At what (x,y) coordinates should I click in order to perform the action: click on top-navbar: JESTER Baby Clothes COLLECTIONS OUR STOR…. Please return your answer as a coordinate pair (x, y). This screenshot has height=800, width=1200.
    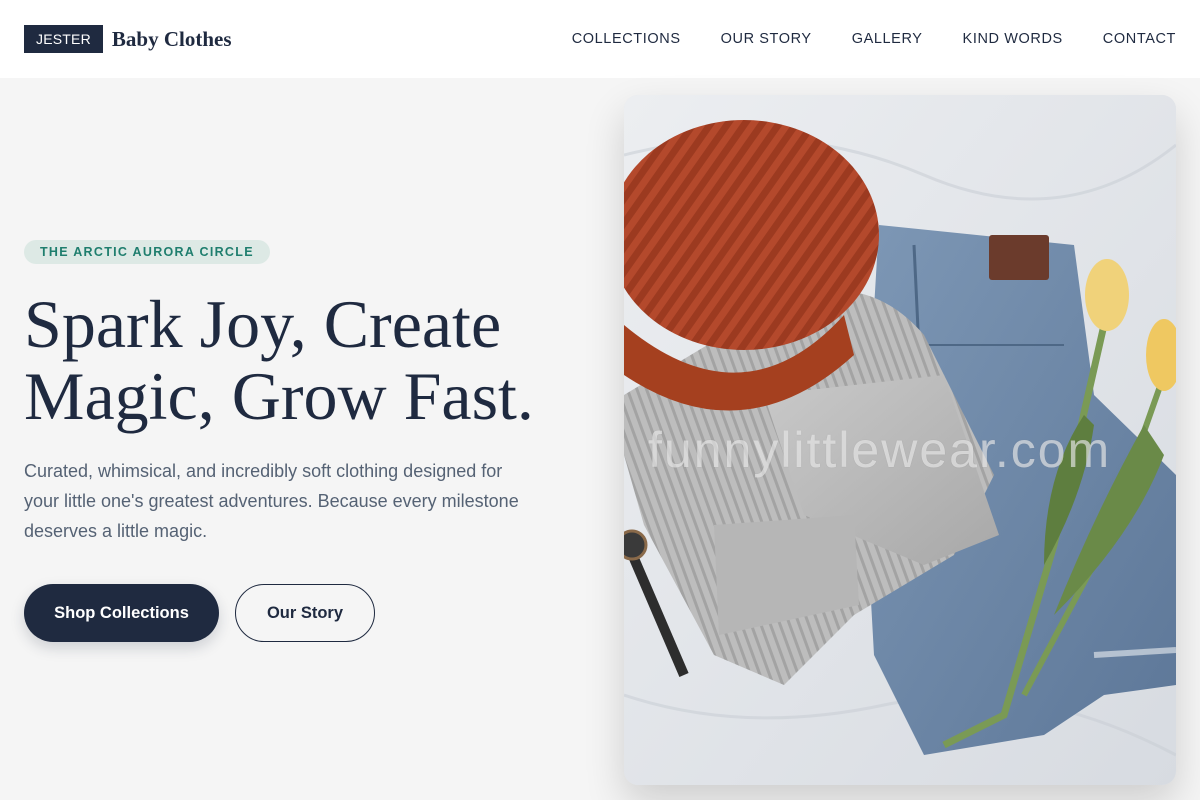
    Looking at the image, I should click on (600, 39).